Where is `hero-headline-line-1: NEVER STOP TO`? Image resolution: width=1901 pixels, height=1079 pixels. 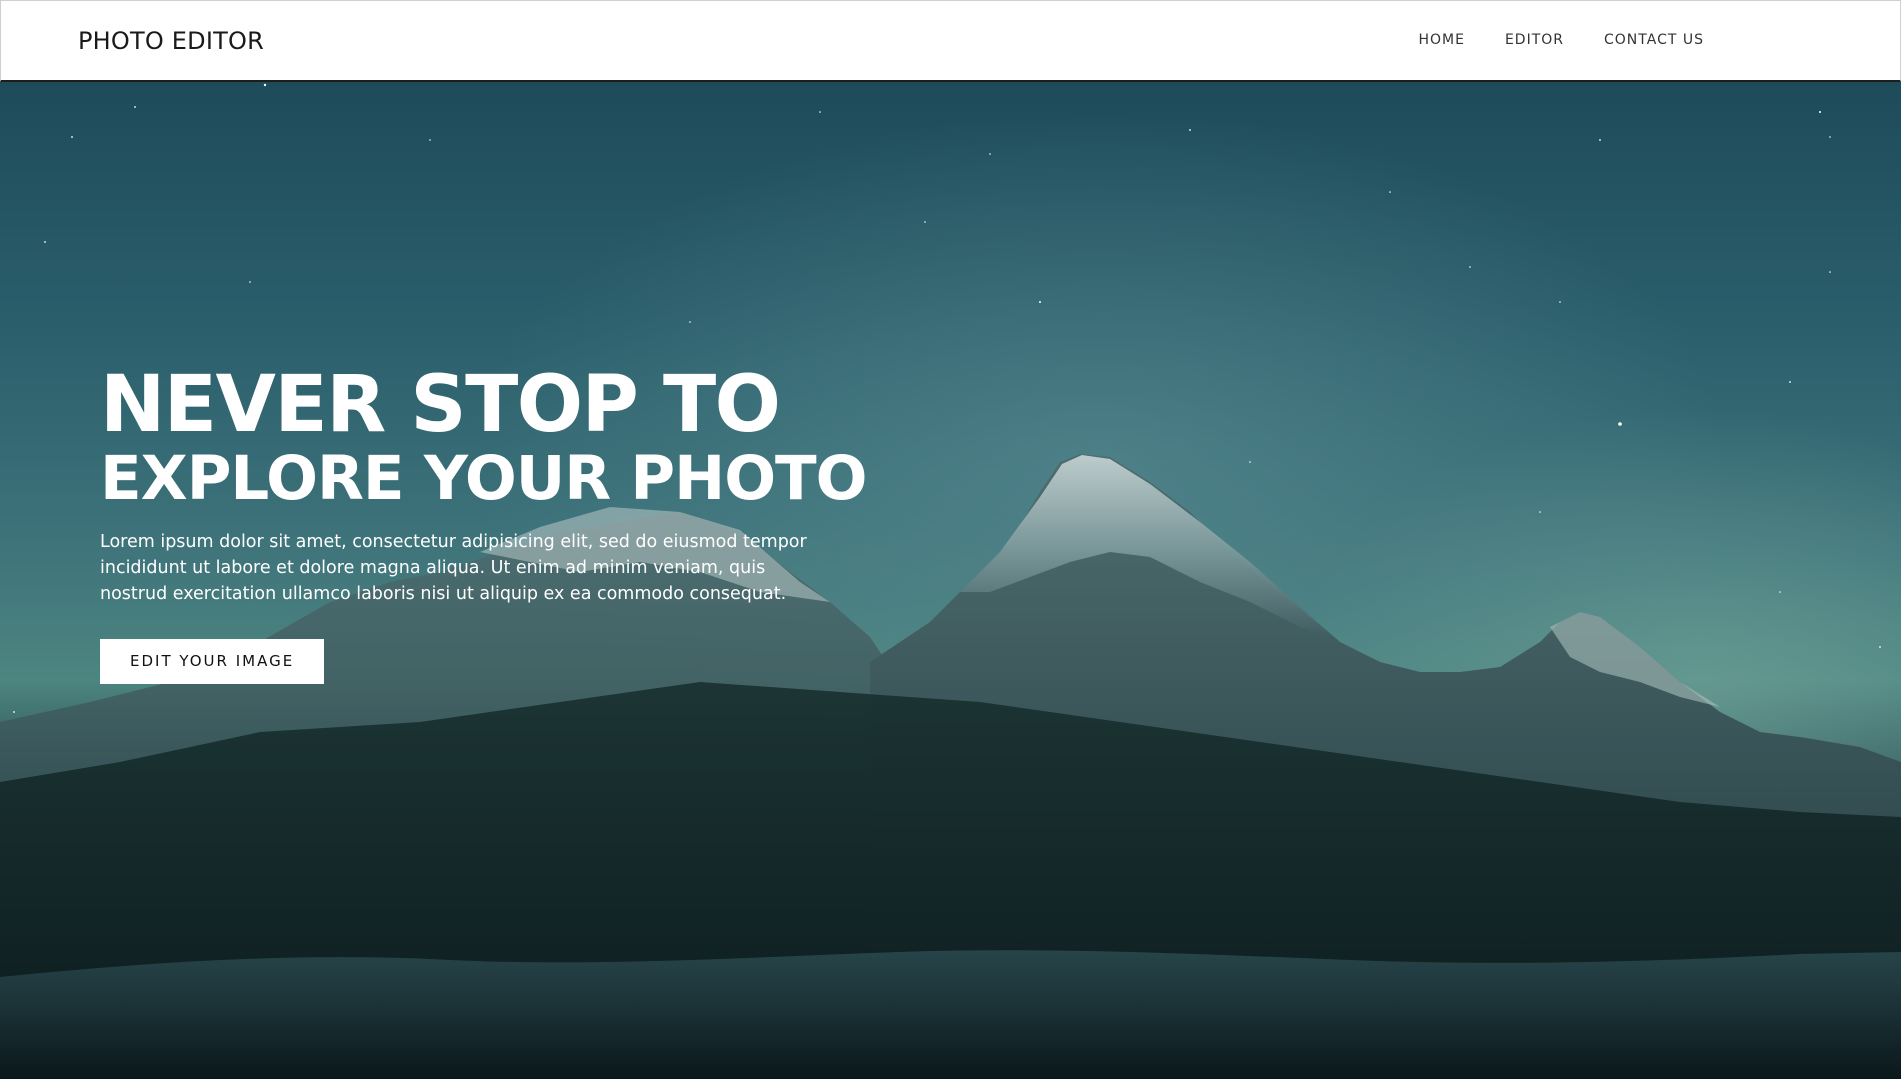 hero-headline-line-1: NEVER STOP TO is located at coordinates (440, 405).